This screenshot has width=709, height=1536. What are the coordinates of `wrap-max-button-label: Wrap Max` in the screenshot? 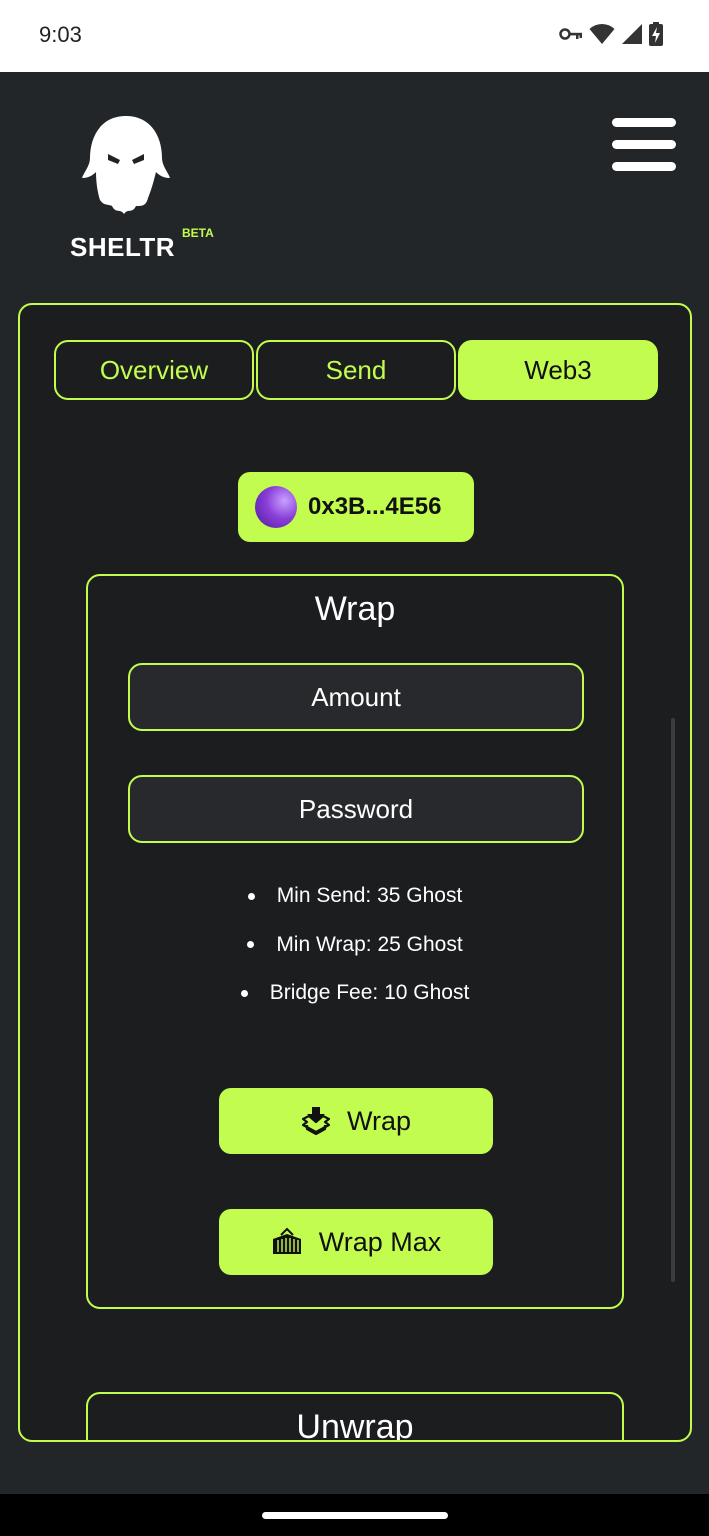 It's located at (380, 1241).